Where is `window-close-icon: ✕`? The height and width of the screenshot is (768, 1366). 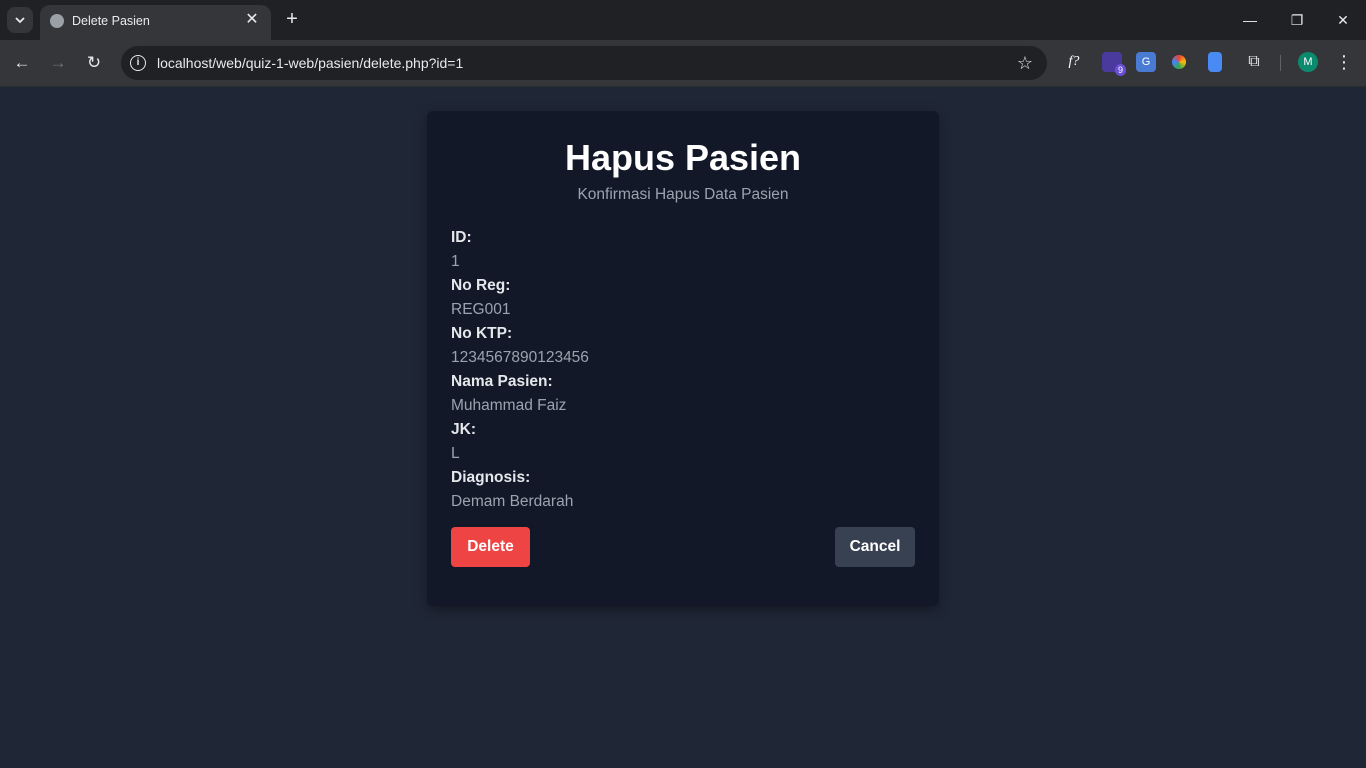 window-close-icon: ✕ is located at coordinates (1343, 20).